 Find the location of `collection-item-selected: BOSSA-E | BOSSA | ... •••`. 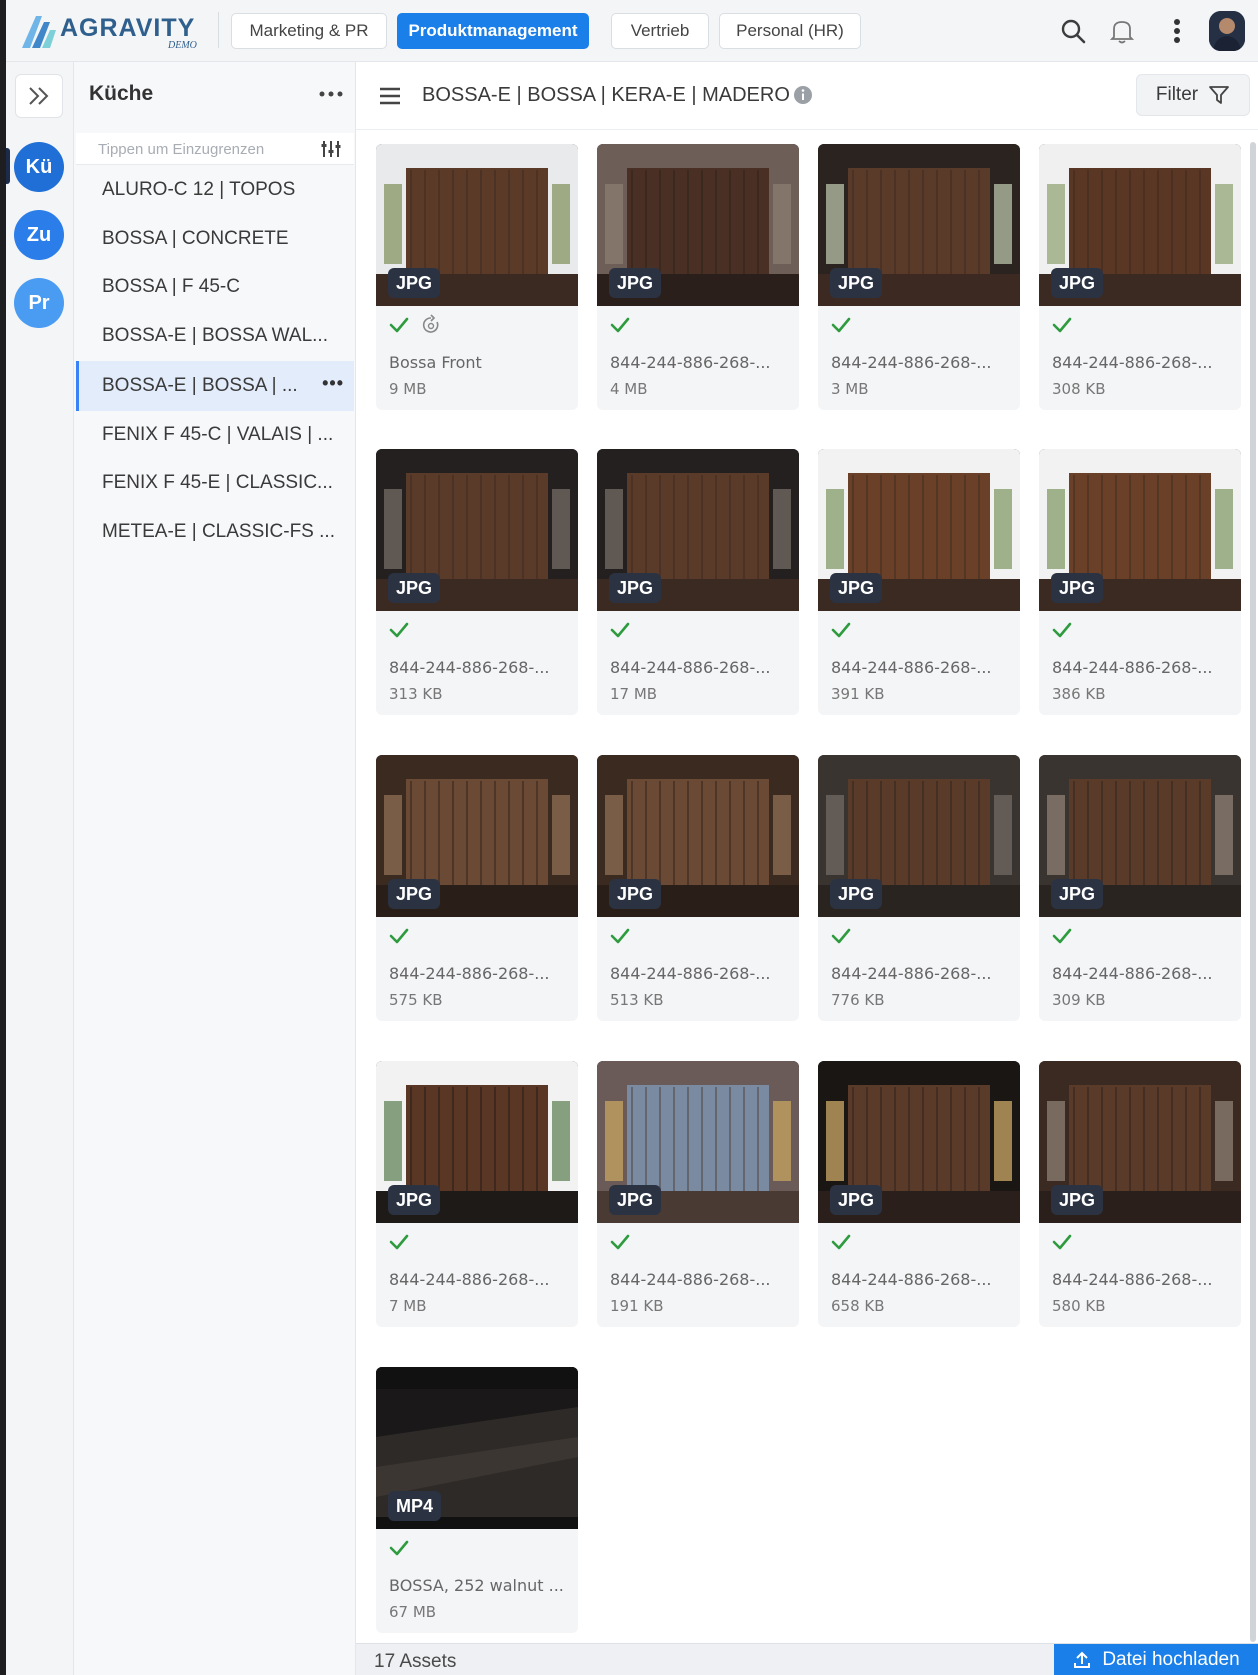

collection-item-selected: BOSSA-E | BOSSA | ... ••• is located at coordinates (215, 386).